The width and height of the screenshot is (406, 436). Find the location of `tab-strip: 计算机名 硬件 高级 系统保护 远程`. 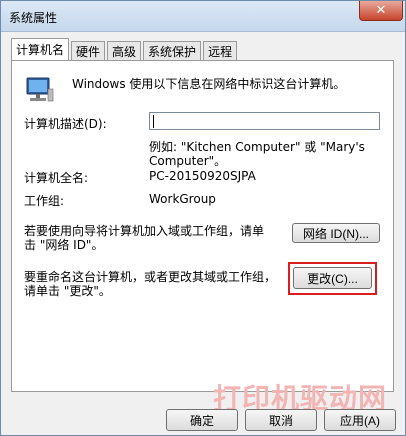

tab-strip: 计算机名 硬件 高级 系统保护 远程 is located at coordinates (125, 49).